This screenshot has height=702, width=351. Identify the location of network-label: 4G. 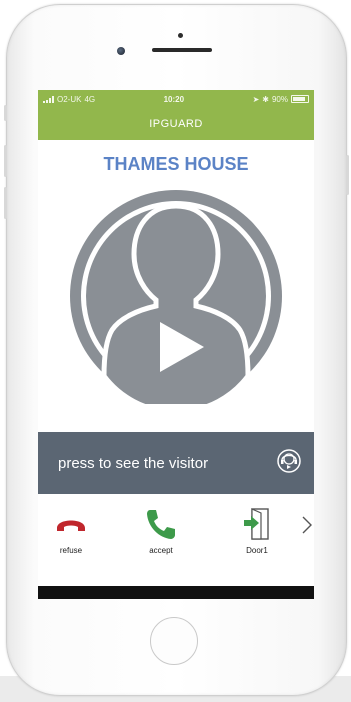
(90, 99).